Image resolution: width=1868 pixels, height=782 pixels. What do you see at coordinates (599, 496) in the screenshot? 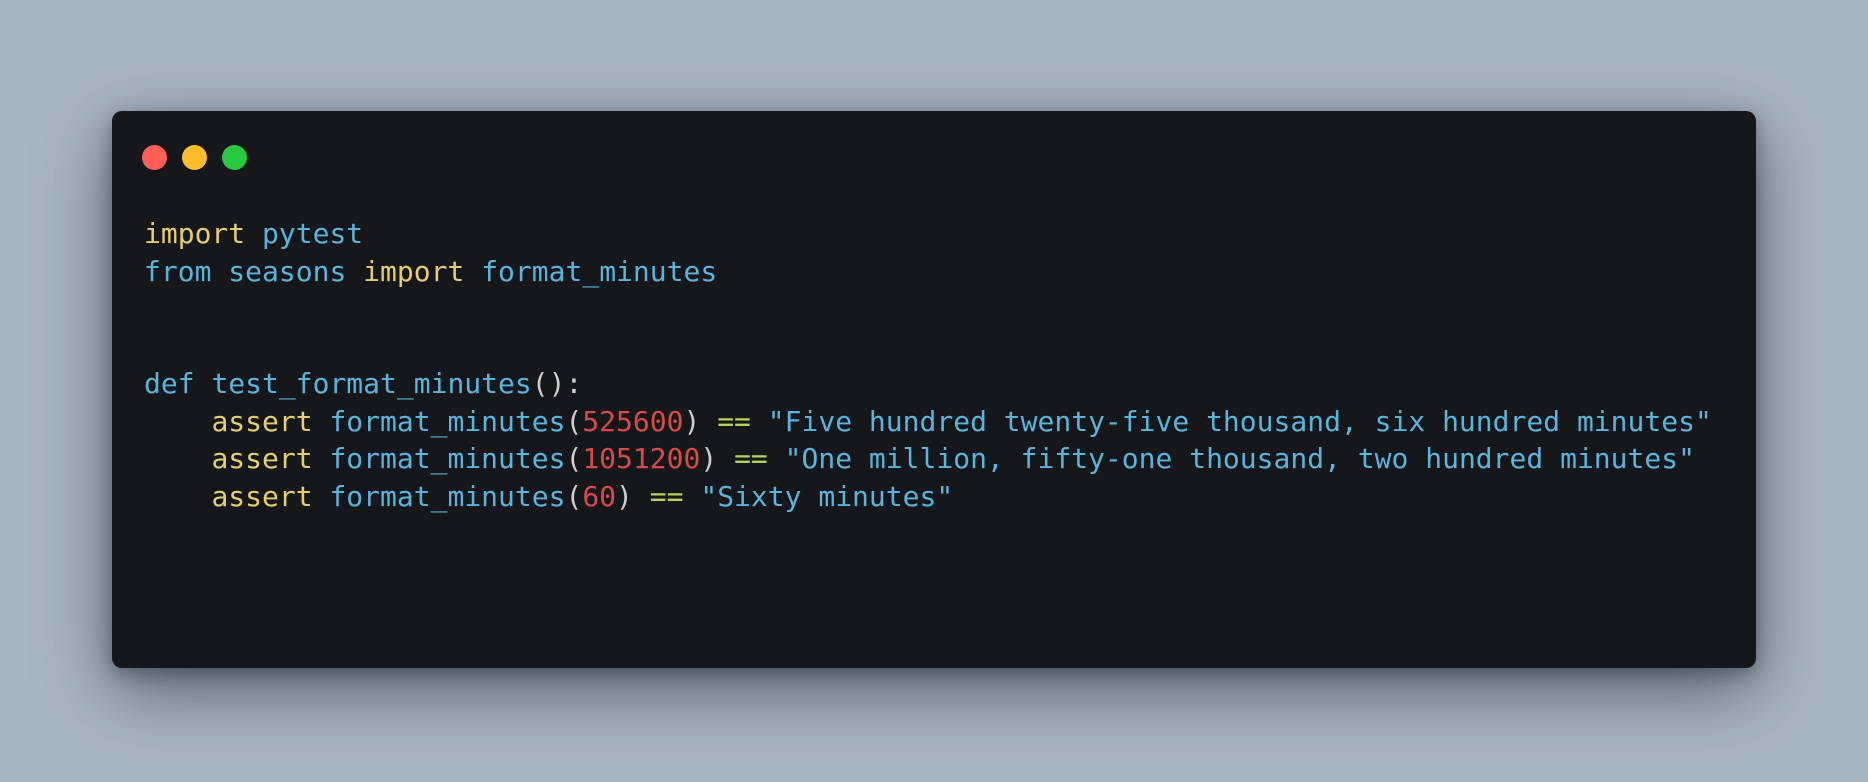
I see `code-token-number: 60` at bounding box center [599, 496].